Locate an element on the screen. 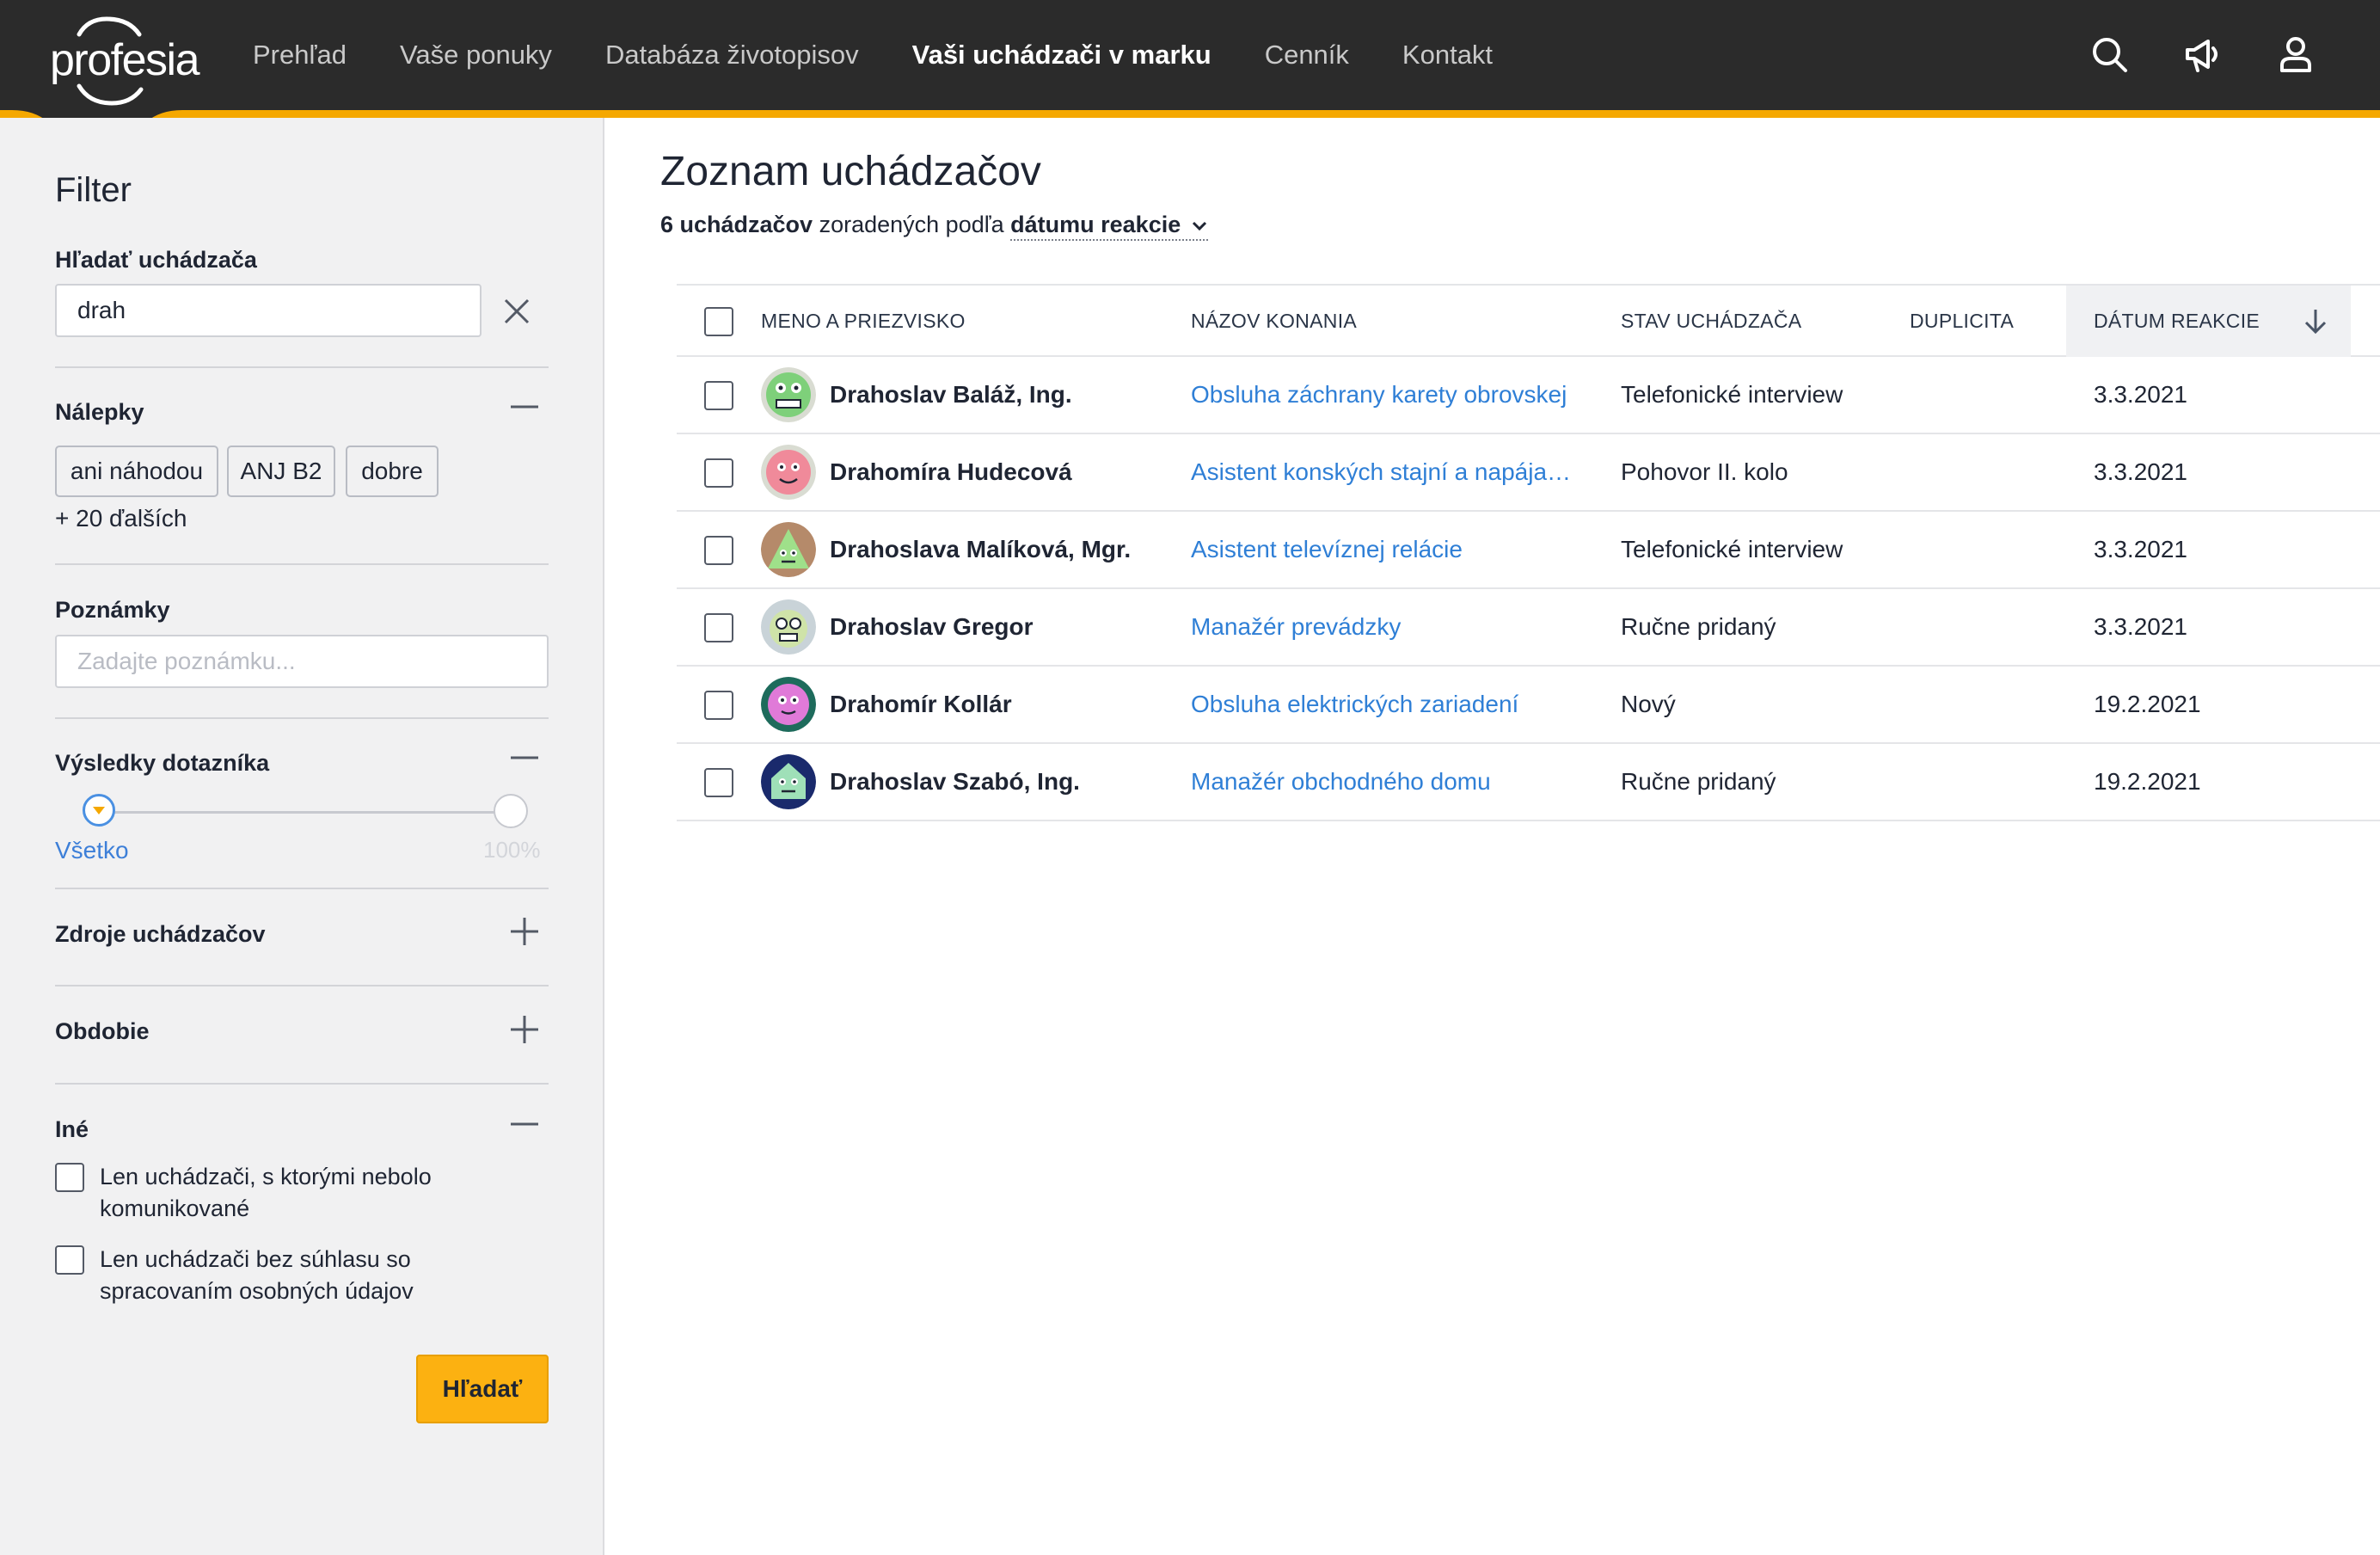 The image size is (2380, 1555). survey-slider-min-label: Všetko is located at coordinates (92, 851).